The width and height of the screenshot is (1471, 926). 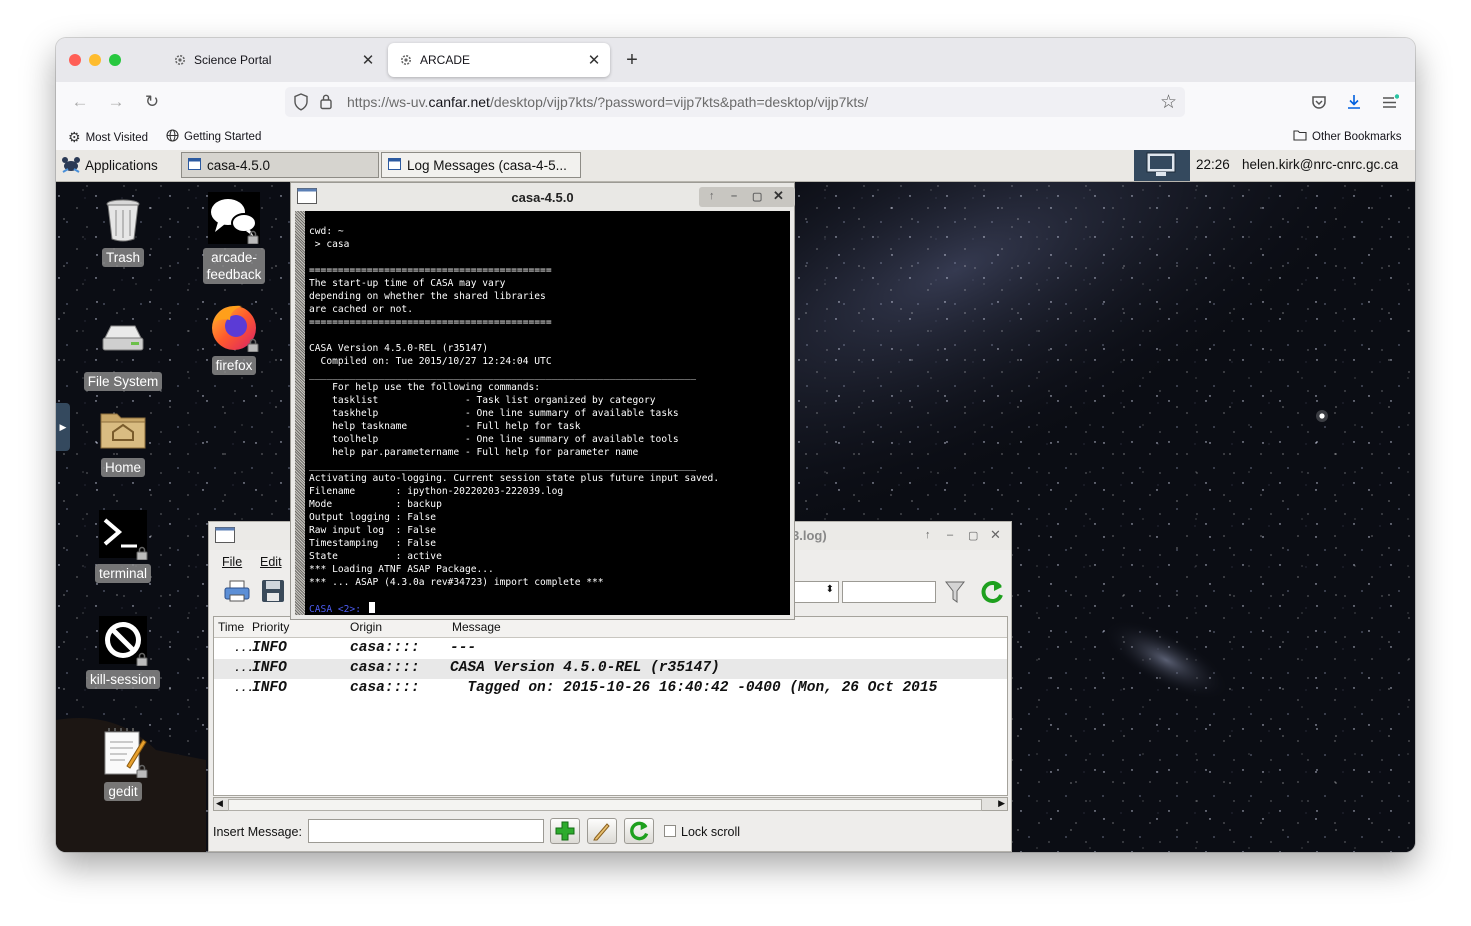 I want to click on workspace-switcher, so click(x=1162, y=165).